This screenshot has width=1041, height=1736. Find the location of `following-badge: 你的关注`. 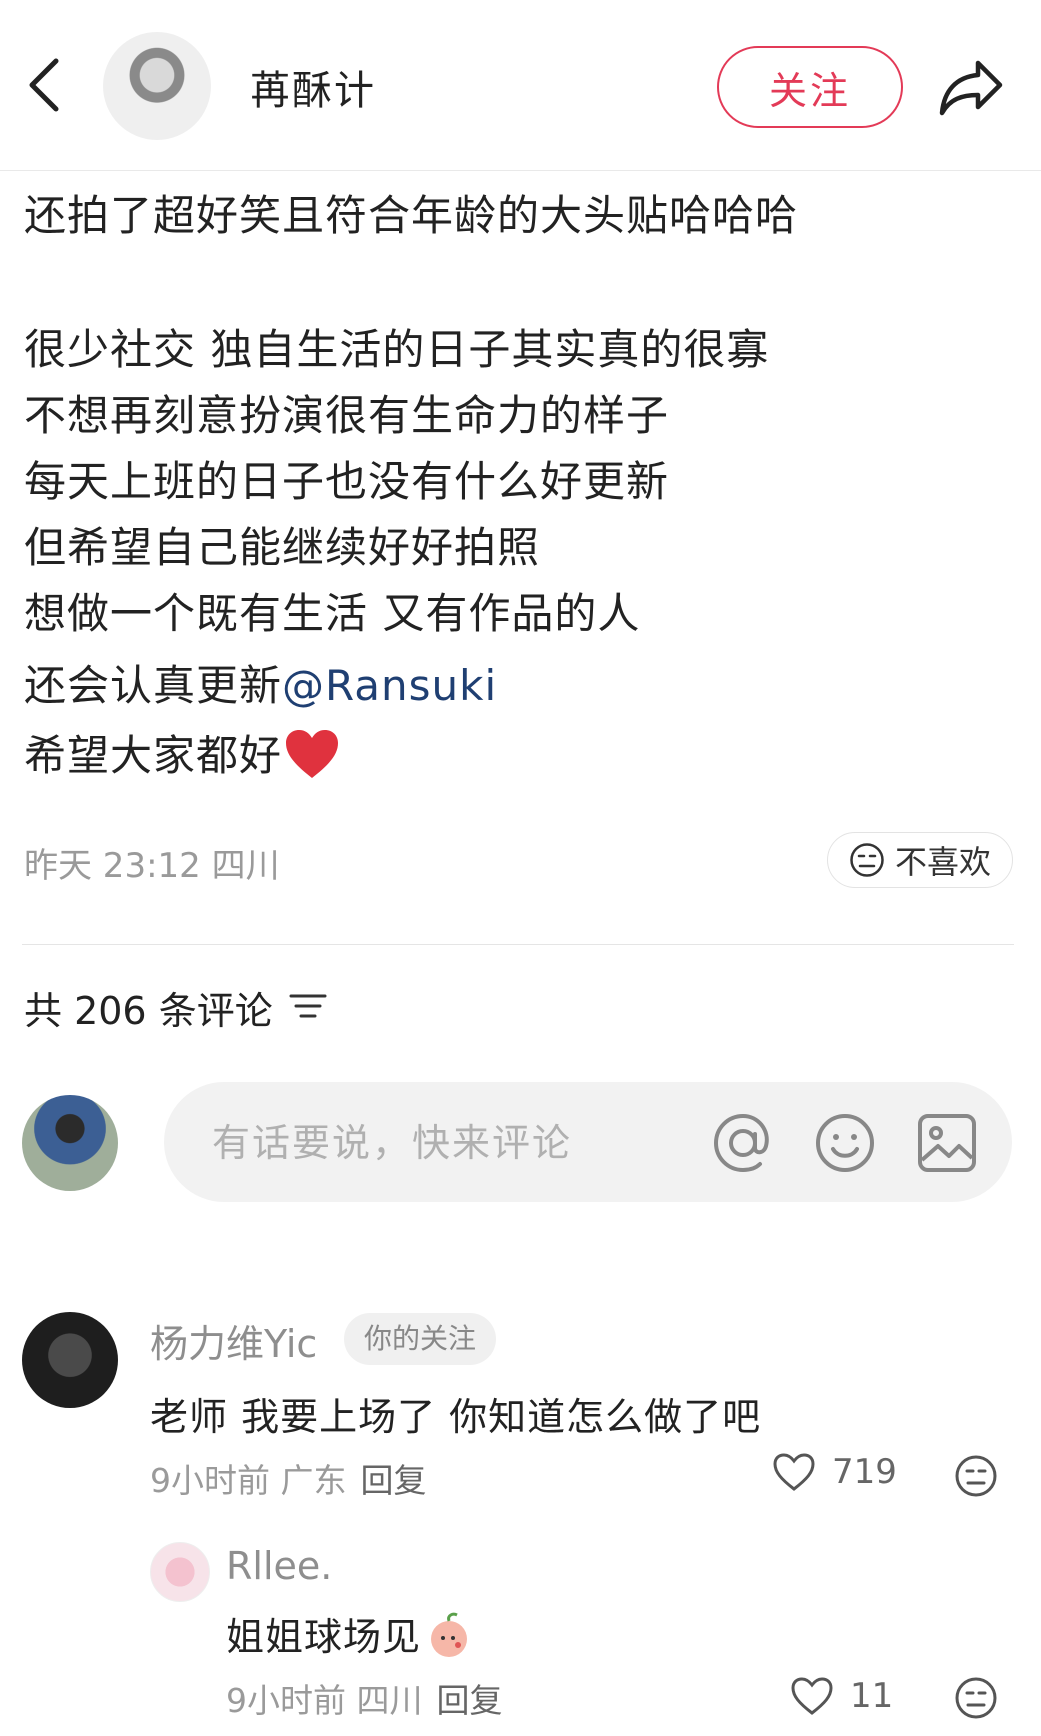

following-badge: 你的关注 is located at coordinates (420, 1339).